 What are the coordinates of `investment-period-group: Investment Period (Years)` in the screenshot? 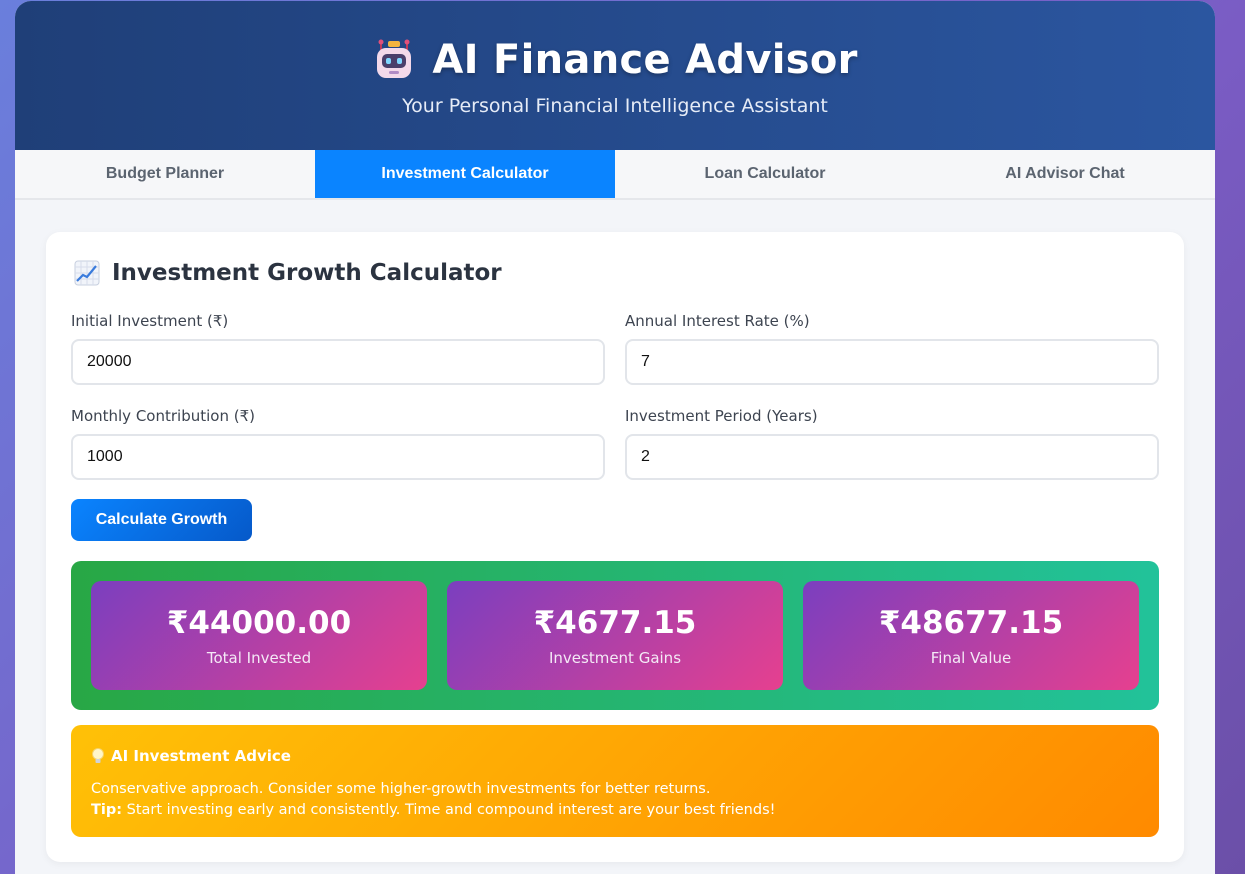 It's located at (892, 443).